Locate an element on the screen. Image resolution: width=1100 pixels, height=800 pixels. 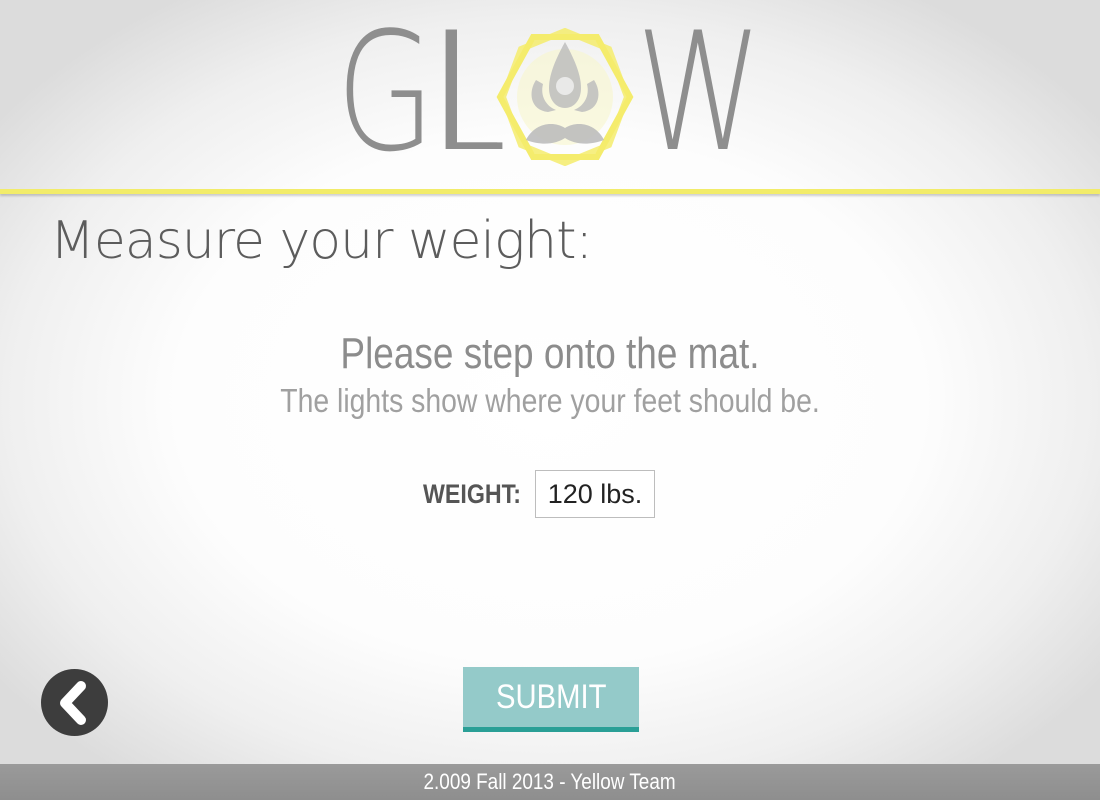
back-button is located at coordinates (74, 702).